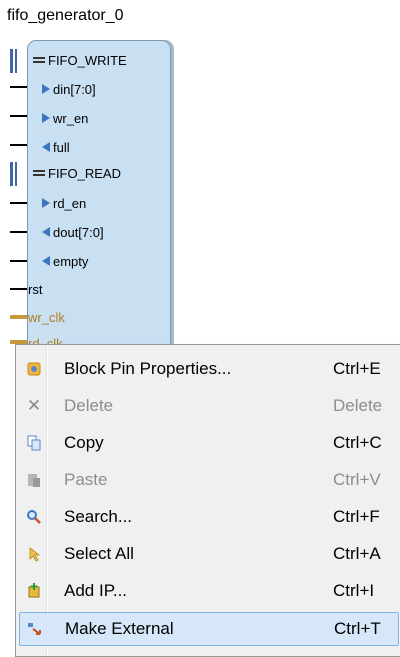 Image resolution: width=400 pixels, height=657 pixels. Describe the element at coordinates (209, 554) in the screenshot. I see `menu-item-select-all: Select All Ctrl+A` at that location.